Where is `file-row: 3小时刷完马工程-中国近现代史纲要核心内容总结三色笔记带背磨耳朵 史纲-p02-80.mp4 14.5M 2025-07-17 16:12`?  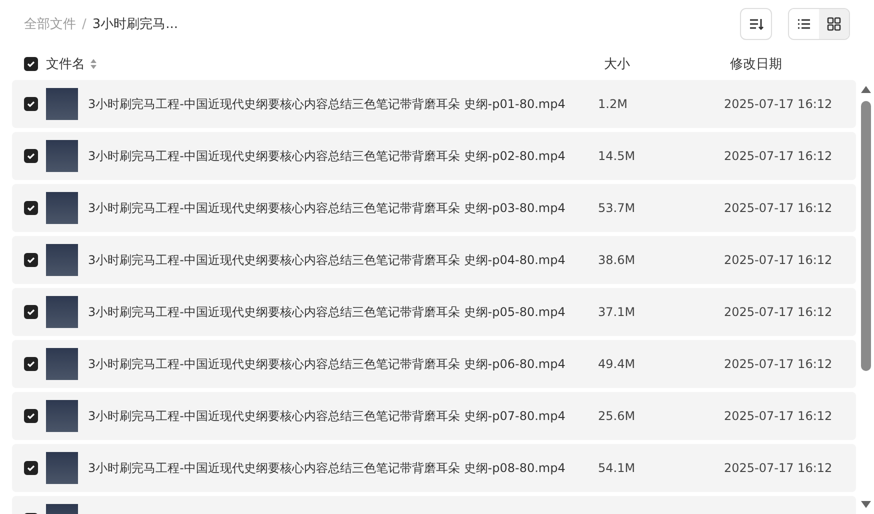
file-row: 3小时刷完马工程-中国近现代史纲要核心内容总结三色笔记带背磨耳朵 史纲-p02-80.mp4 14.5M 2025-07-17 16:12 is located at coordinates (434, 156).